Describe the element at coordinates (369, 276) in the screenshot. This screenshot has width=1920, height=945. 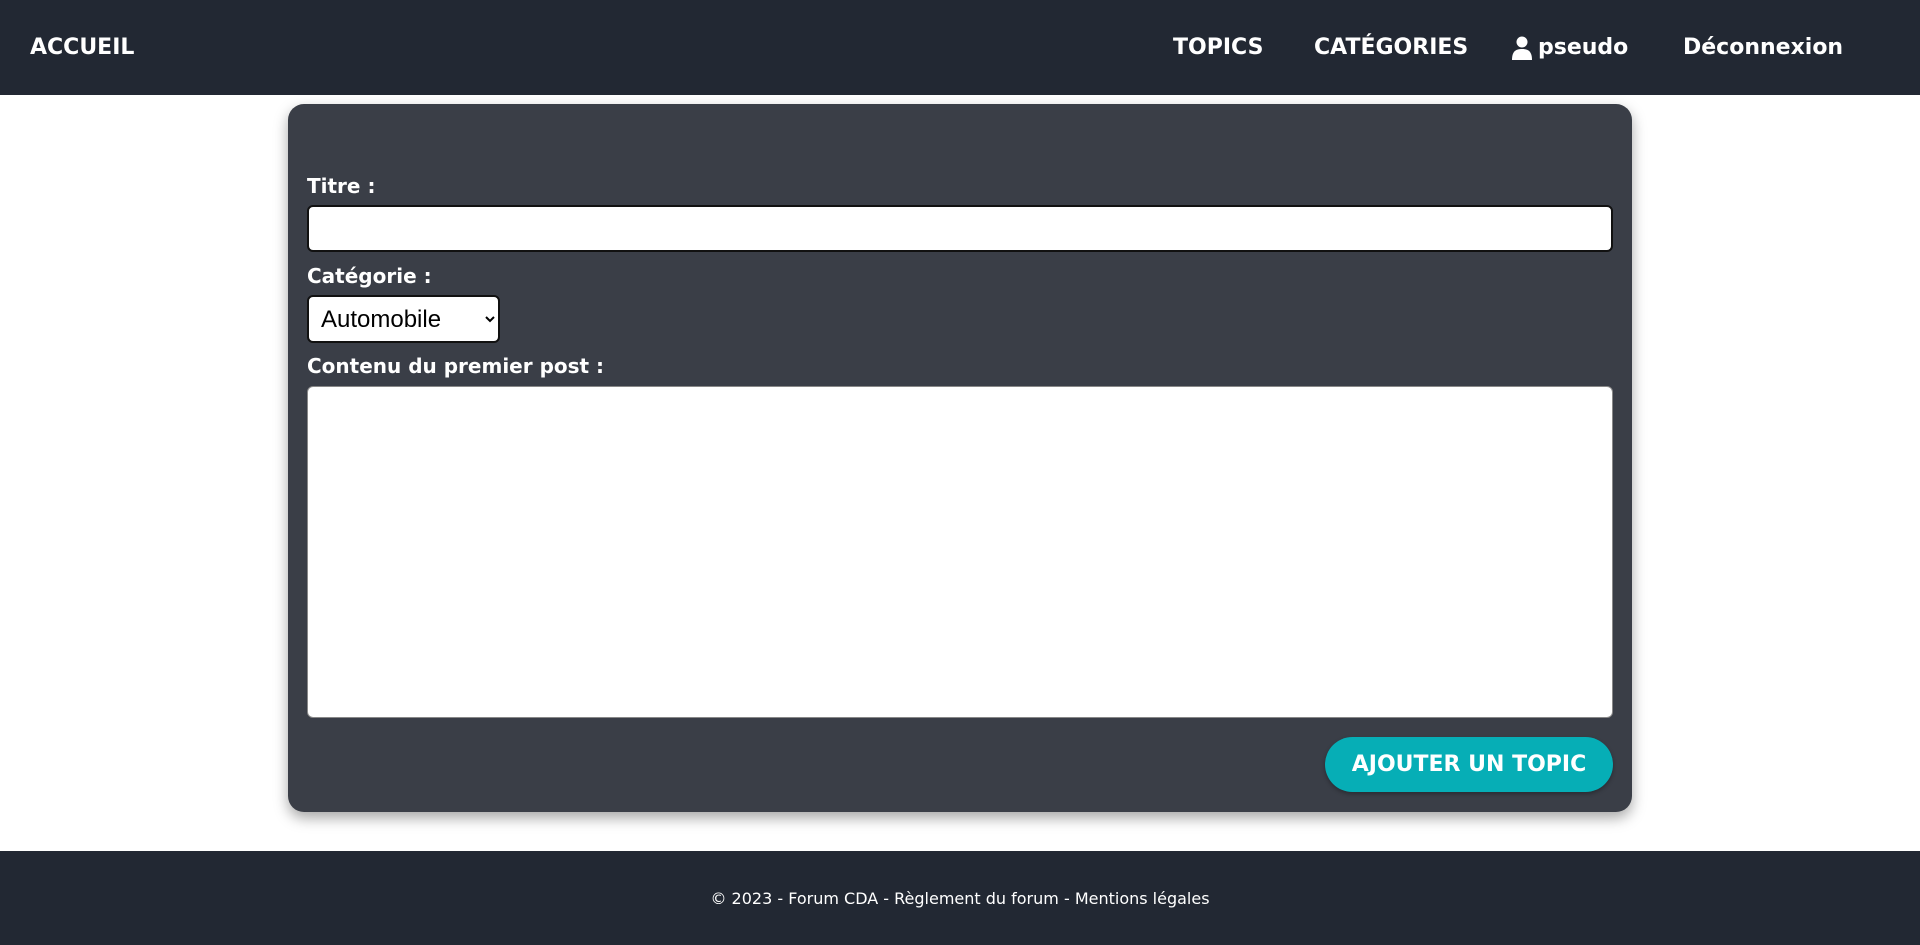
I see `category-label: Catégorie :` at that location.